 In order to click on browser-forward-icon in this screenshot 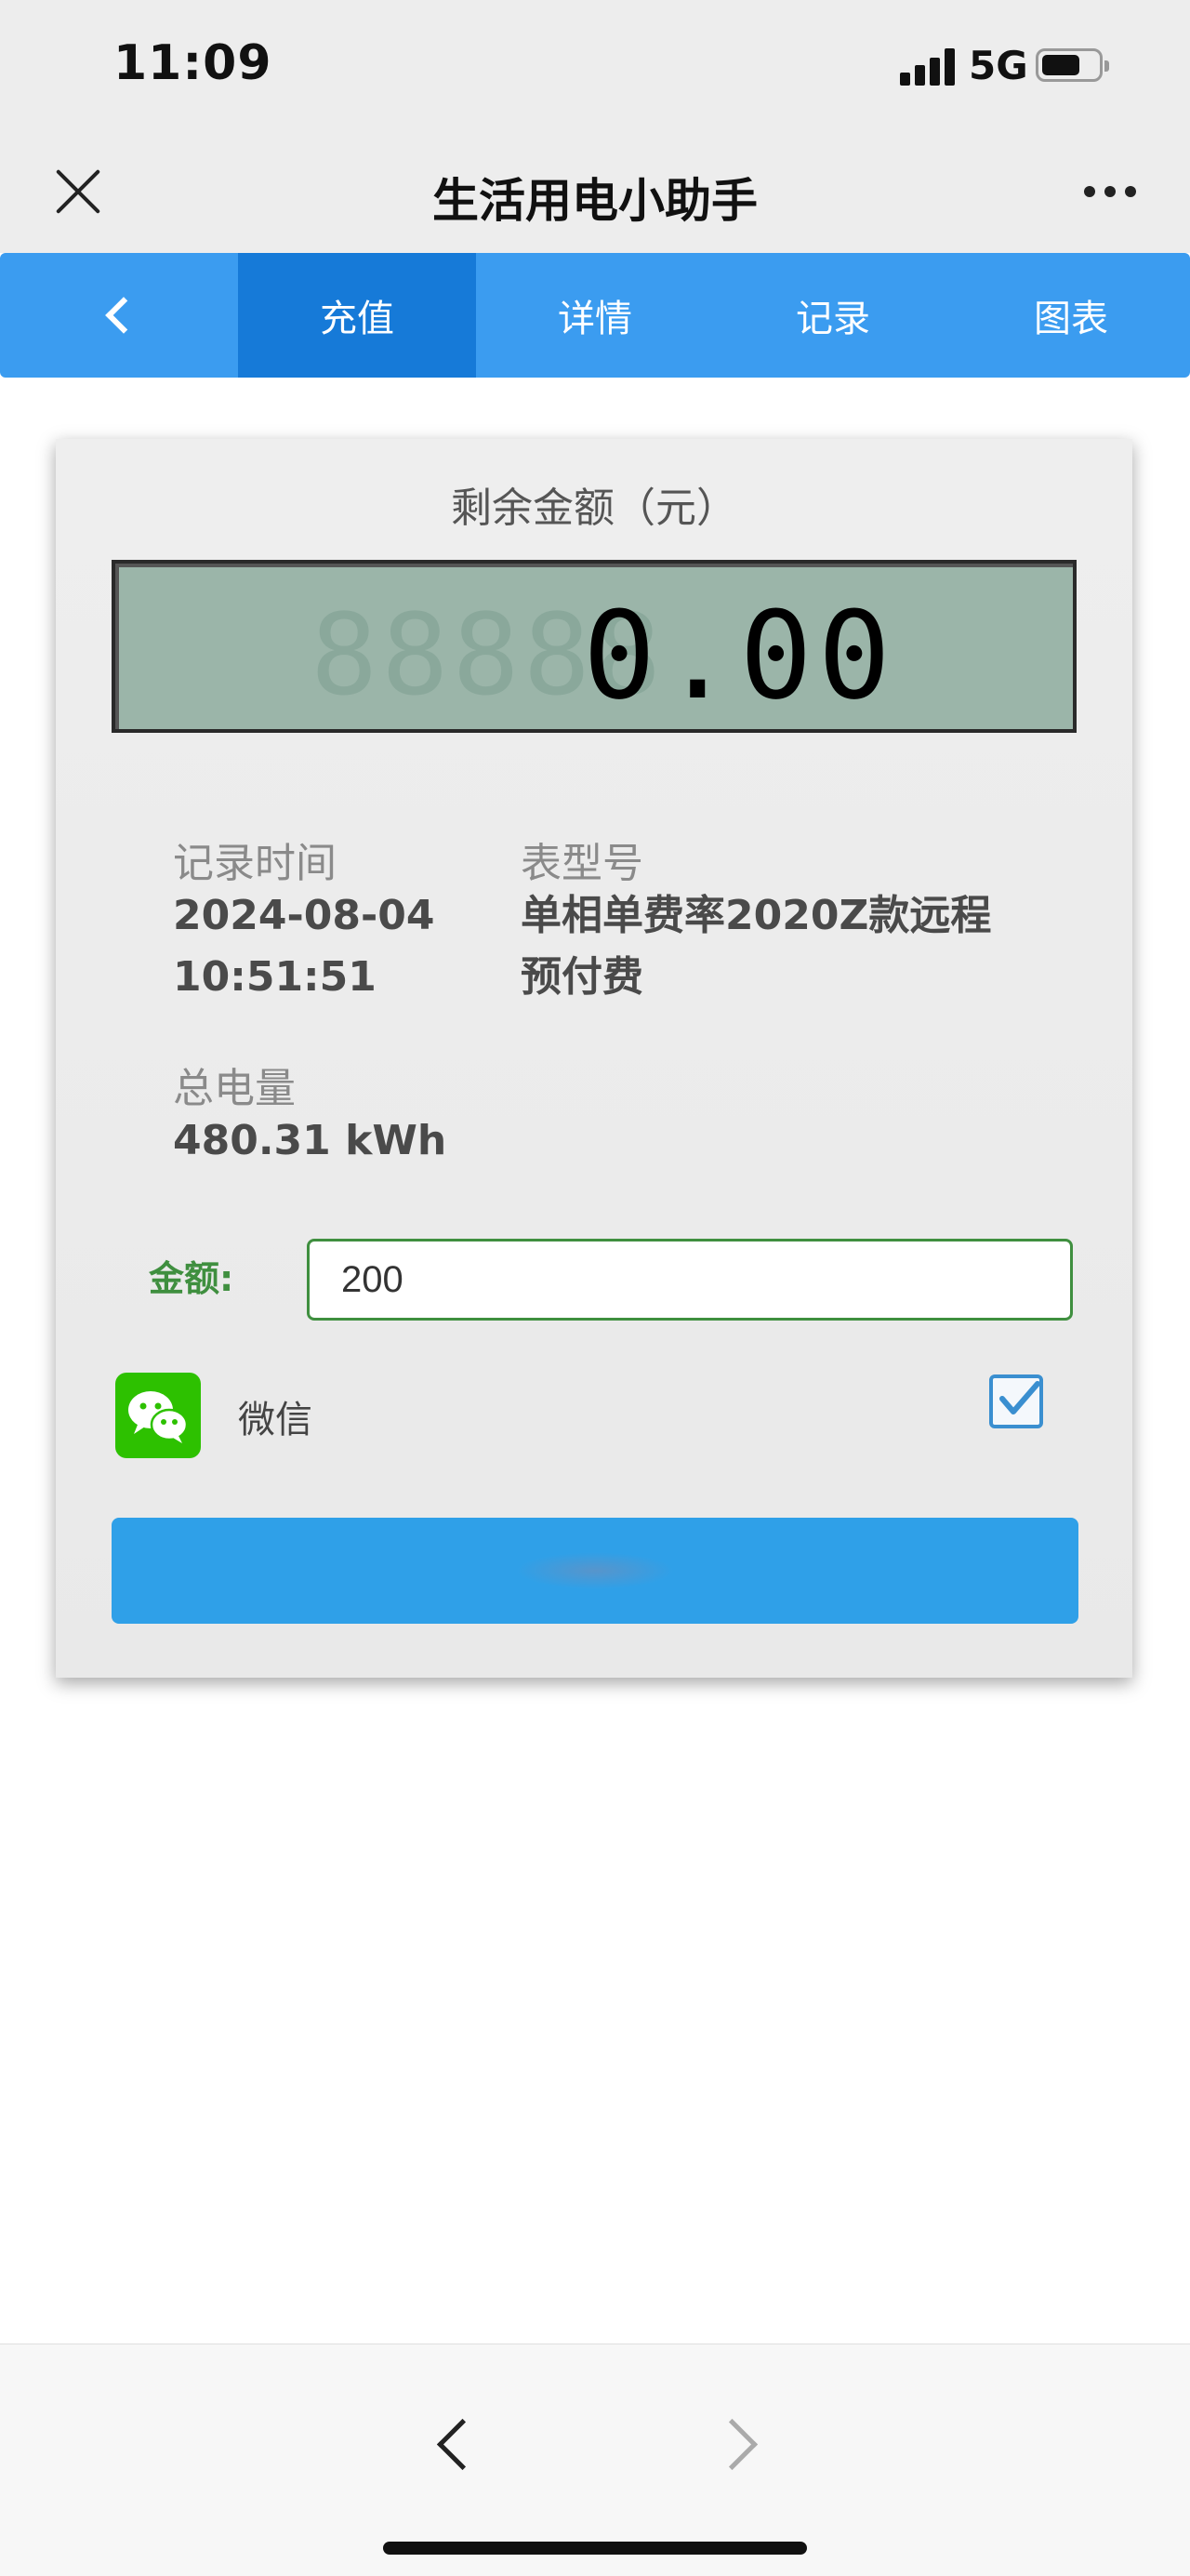, I will do `click(732, 2444)`.